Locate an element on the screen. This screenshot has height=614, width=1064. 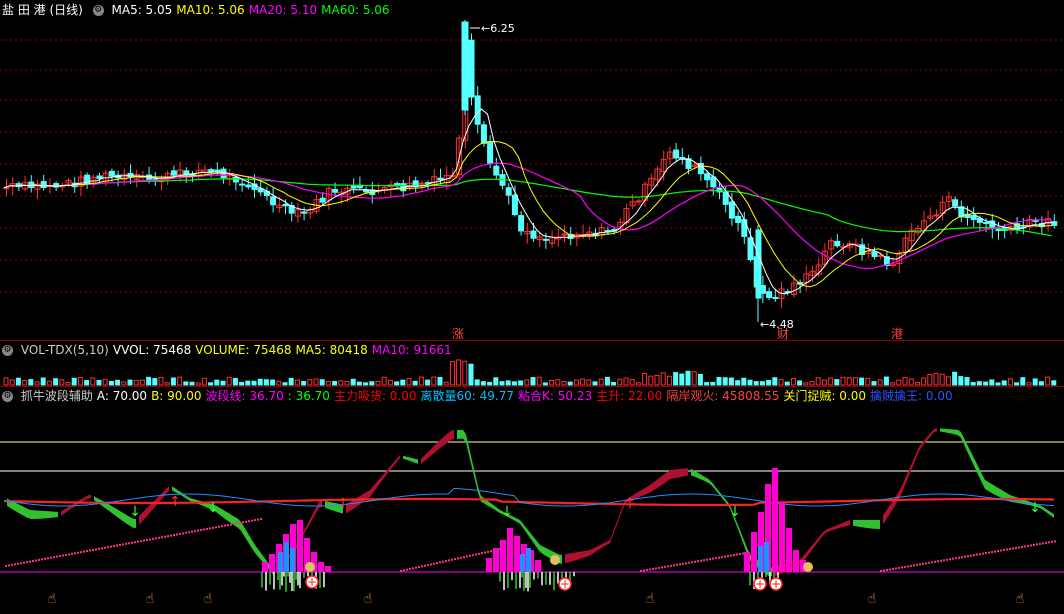
money-bag-icon is located at coordinates (808, 567).